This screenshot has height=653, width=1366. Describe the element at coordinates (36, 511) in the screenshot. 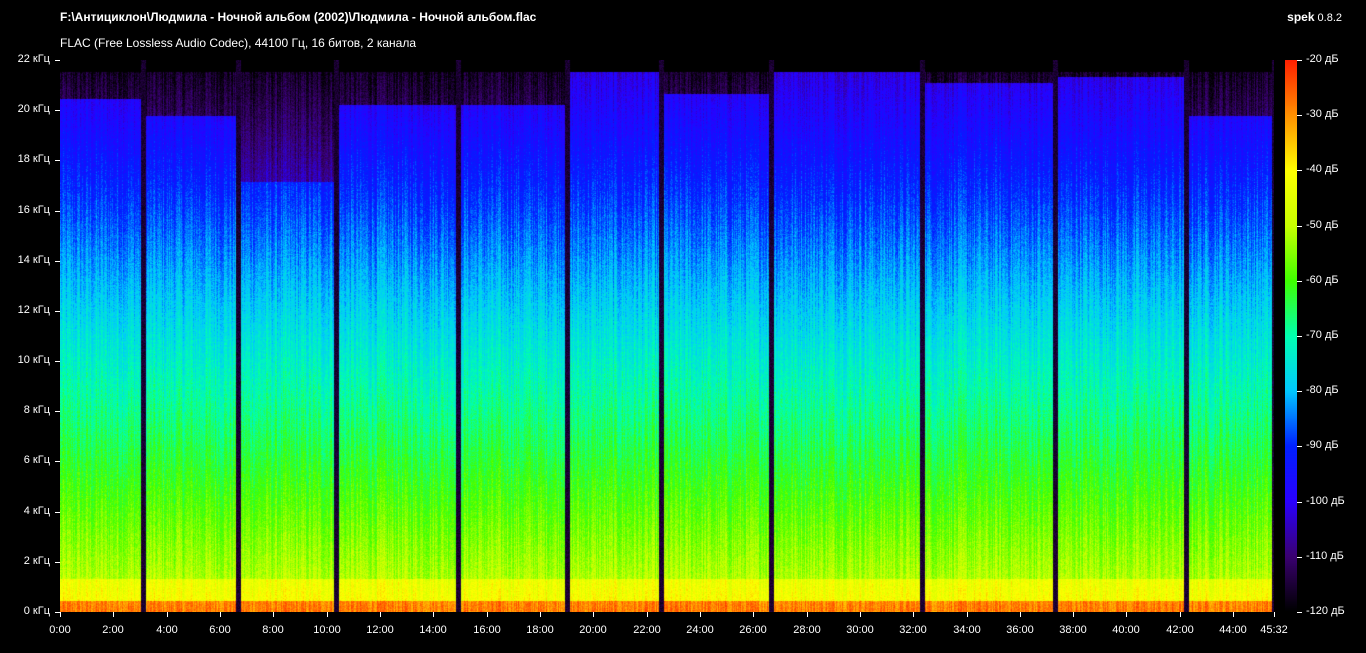

I see `y-axis-label: 4 кГц` at that location.